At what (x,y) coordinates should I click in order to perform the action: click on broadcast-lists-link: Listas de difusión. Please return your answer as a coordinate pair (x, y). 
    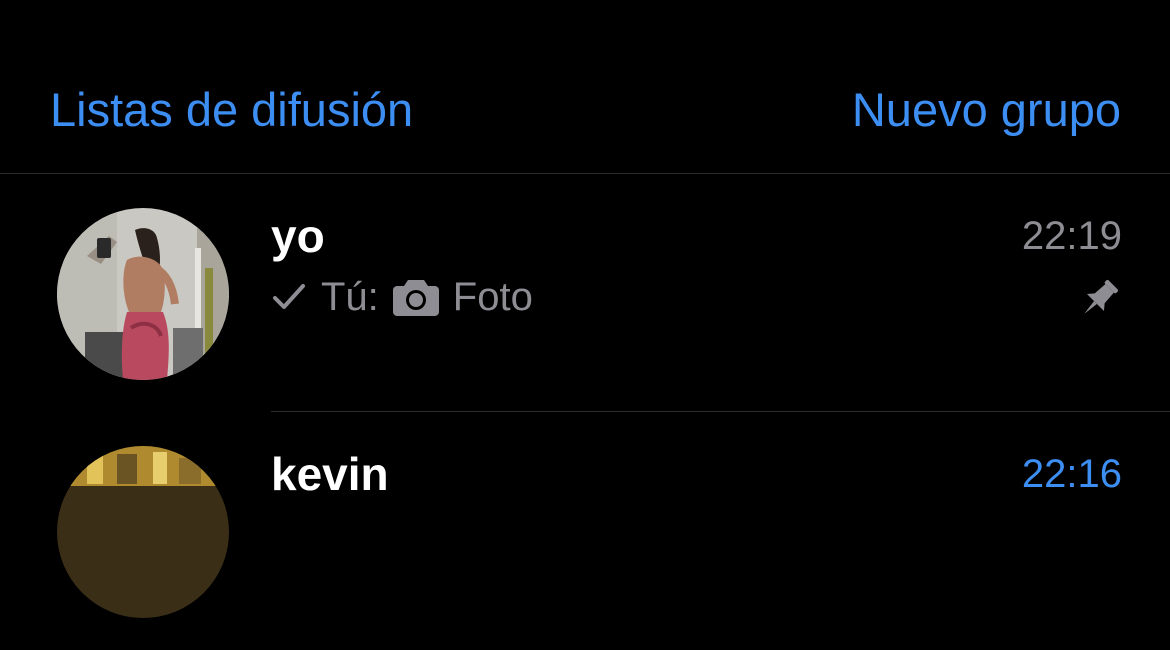
    Looking at the image, I should click on (231, 110).